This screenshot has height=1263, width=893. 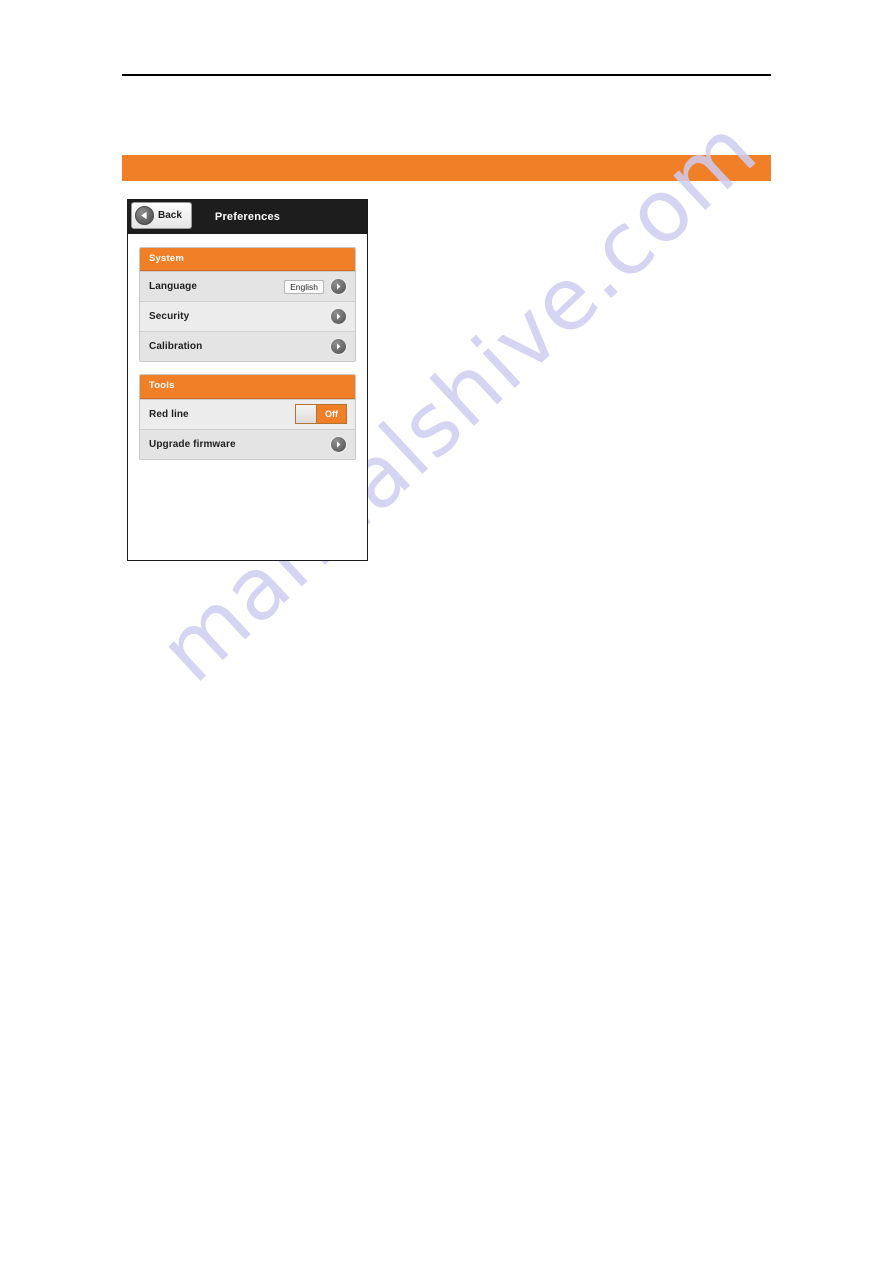 I want to click on row-label: Security, so click(x=169, y=317).